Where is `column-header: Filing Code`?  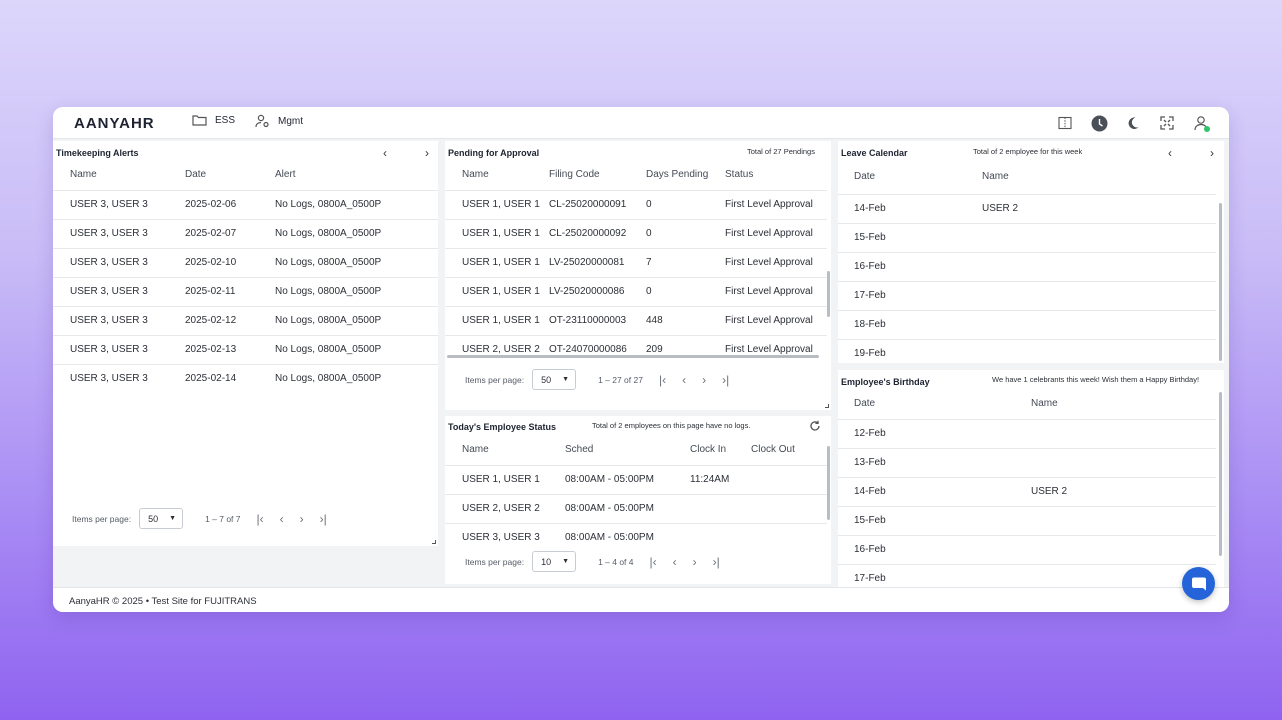
column-header: Filing Code is located at coordinates (597, 175).